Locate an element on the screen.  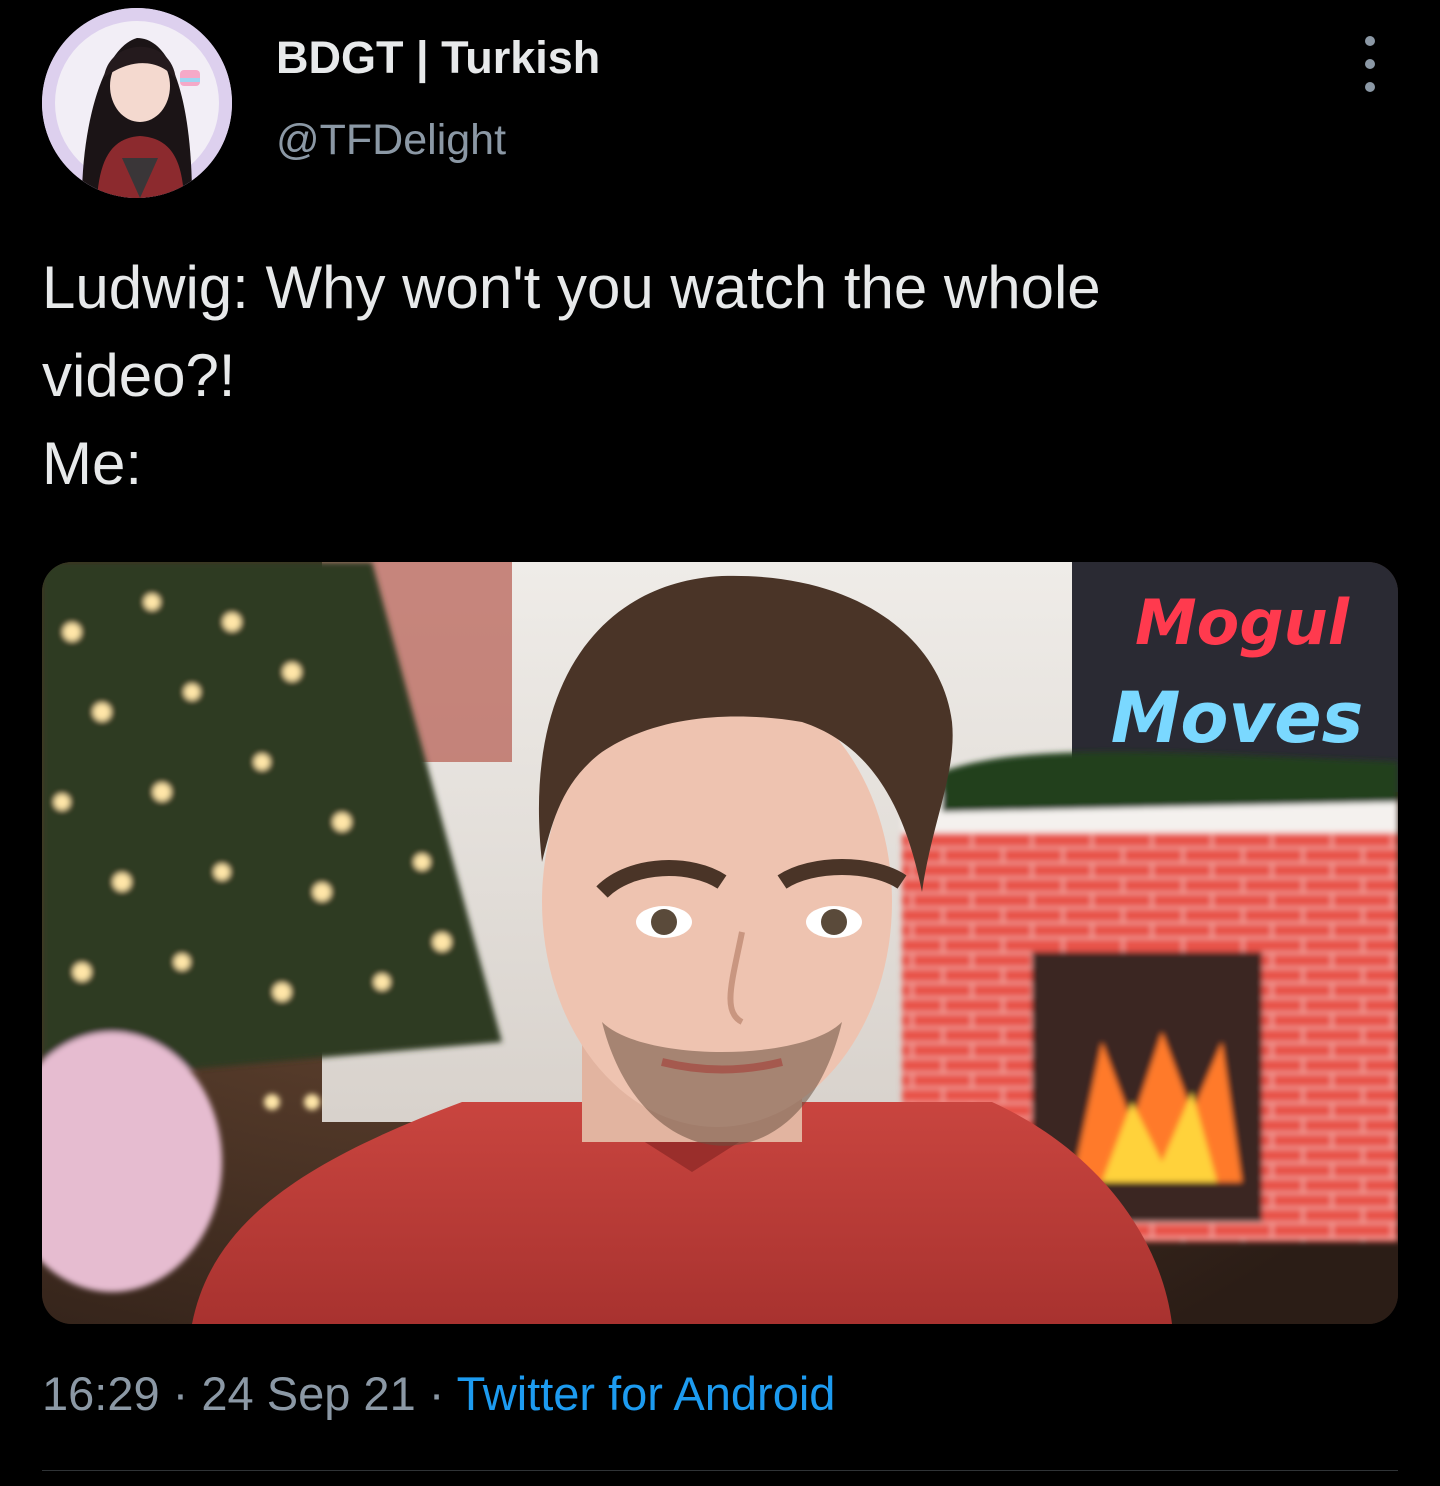
more-options-button is located at coordinates (1370, 64).